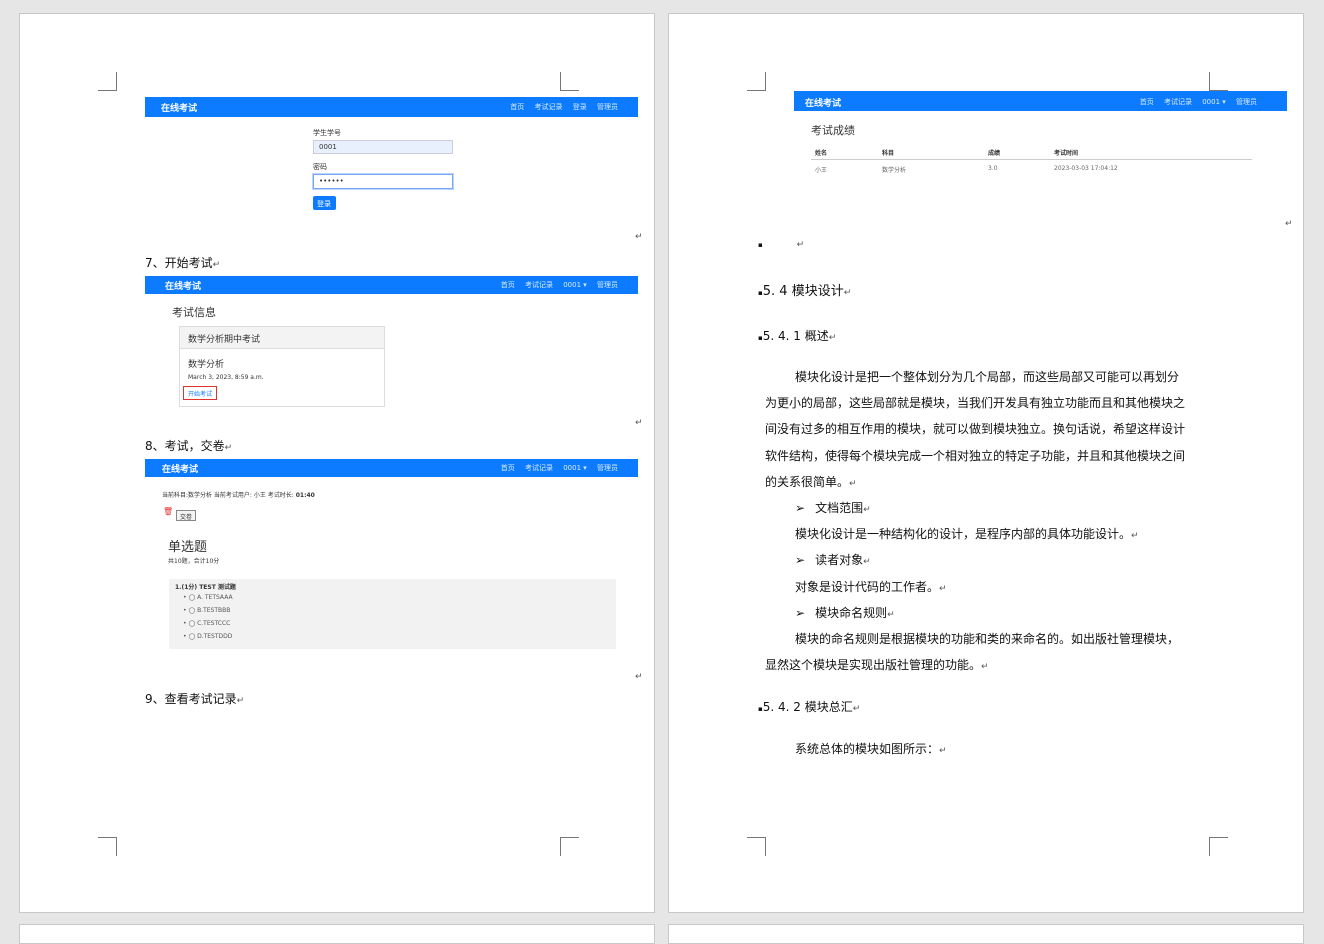 The height and width of the screenshot is (944, 1324). What do you see at coordinates (228, 495) in the screenshot?
I see `exam-status-text: 当前科目:数学分析 当前考试用户: 小王 考试时长:` at bounding box center [228, 495].